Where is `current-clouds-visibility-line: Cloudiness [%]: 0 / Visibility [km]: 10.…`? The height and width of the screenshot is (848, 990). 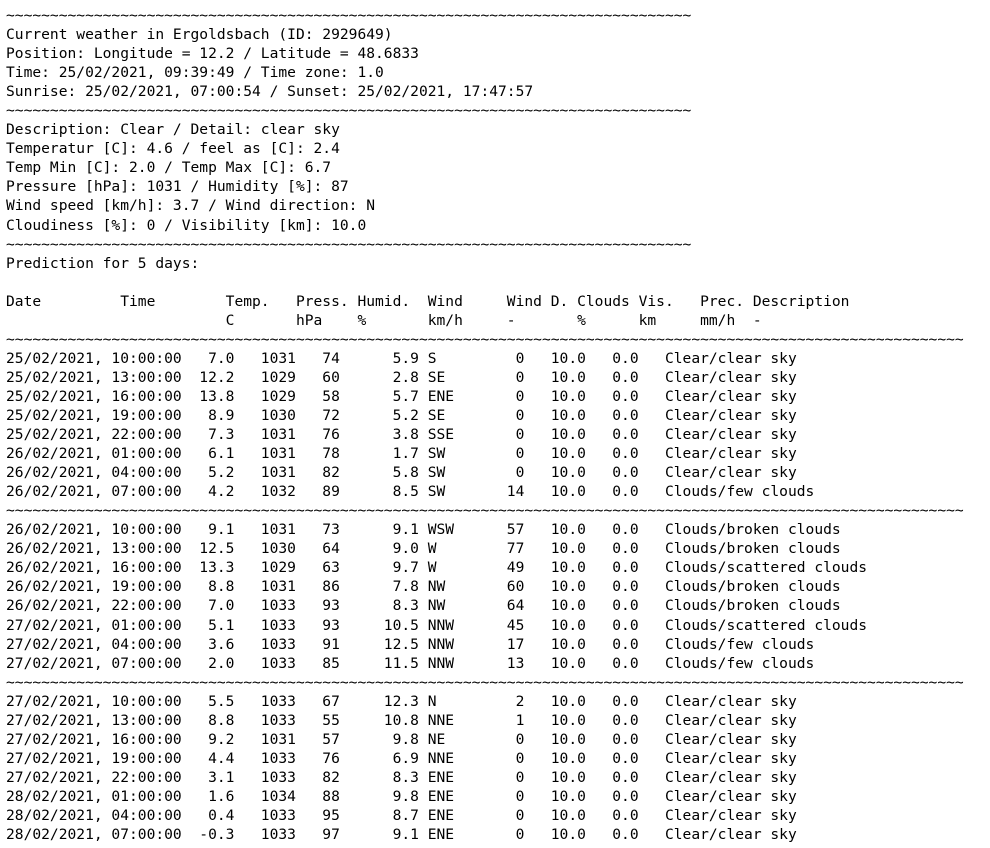 current-clouds-visibility-line: Cloudiness [%]: 0 / Visibility [km]: 10.… is located at coordinates (186, 225).